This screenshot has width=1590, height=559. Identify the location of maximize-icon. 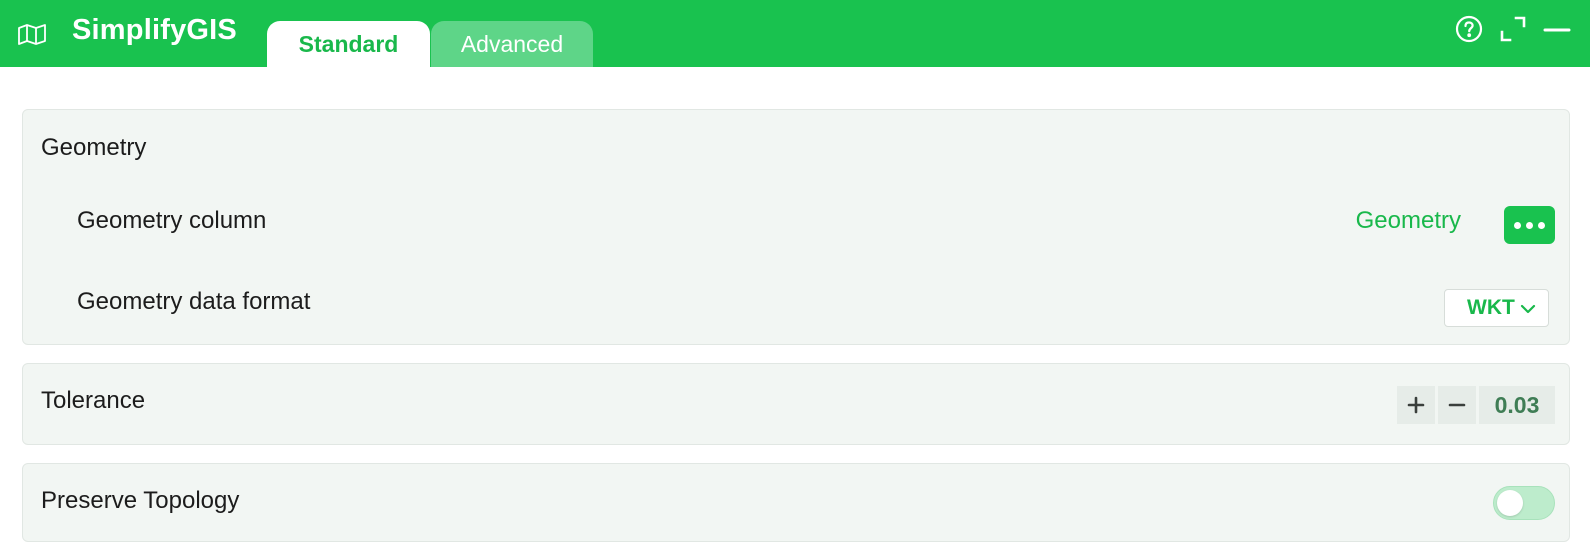
(1513, 29).